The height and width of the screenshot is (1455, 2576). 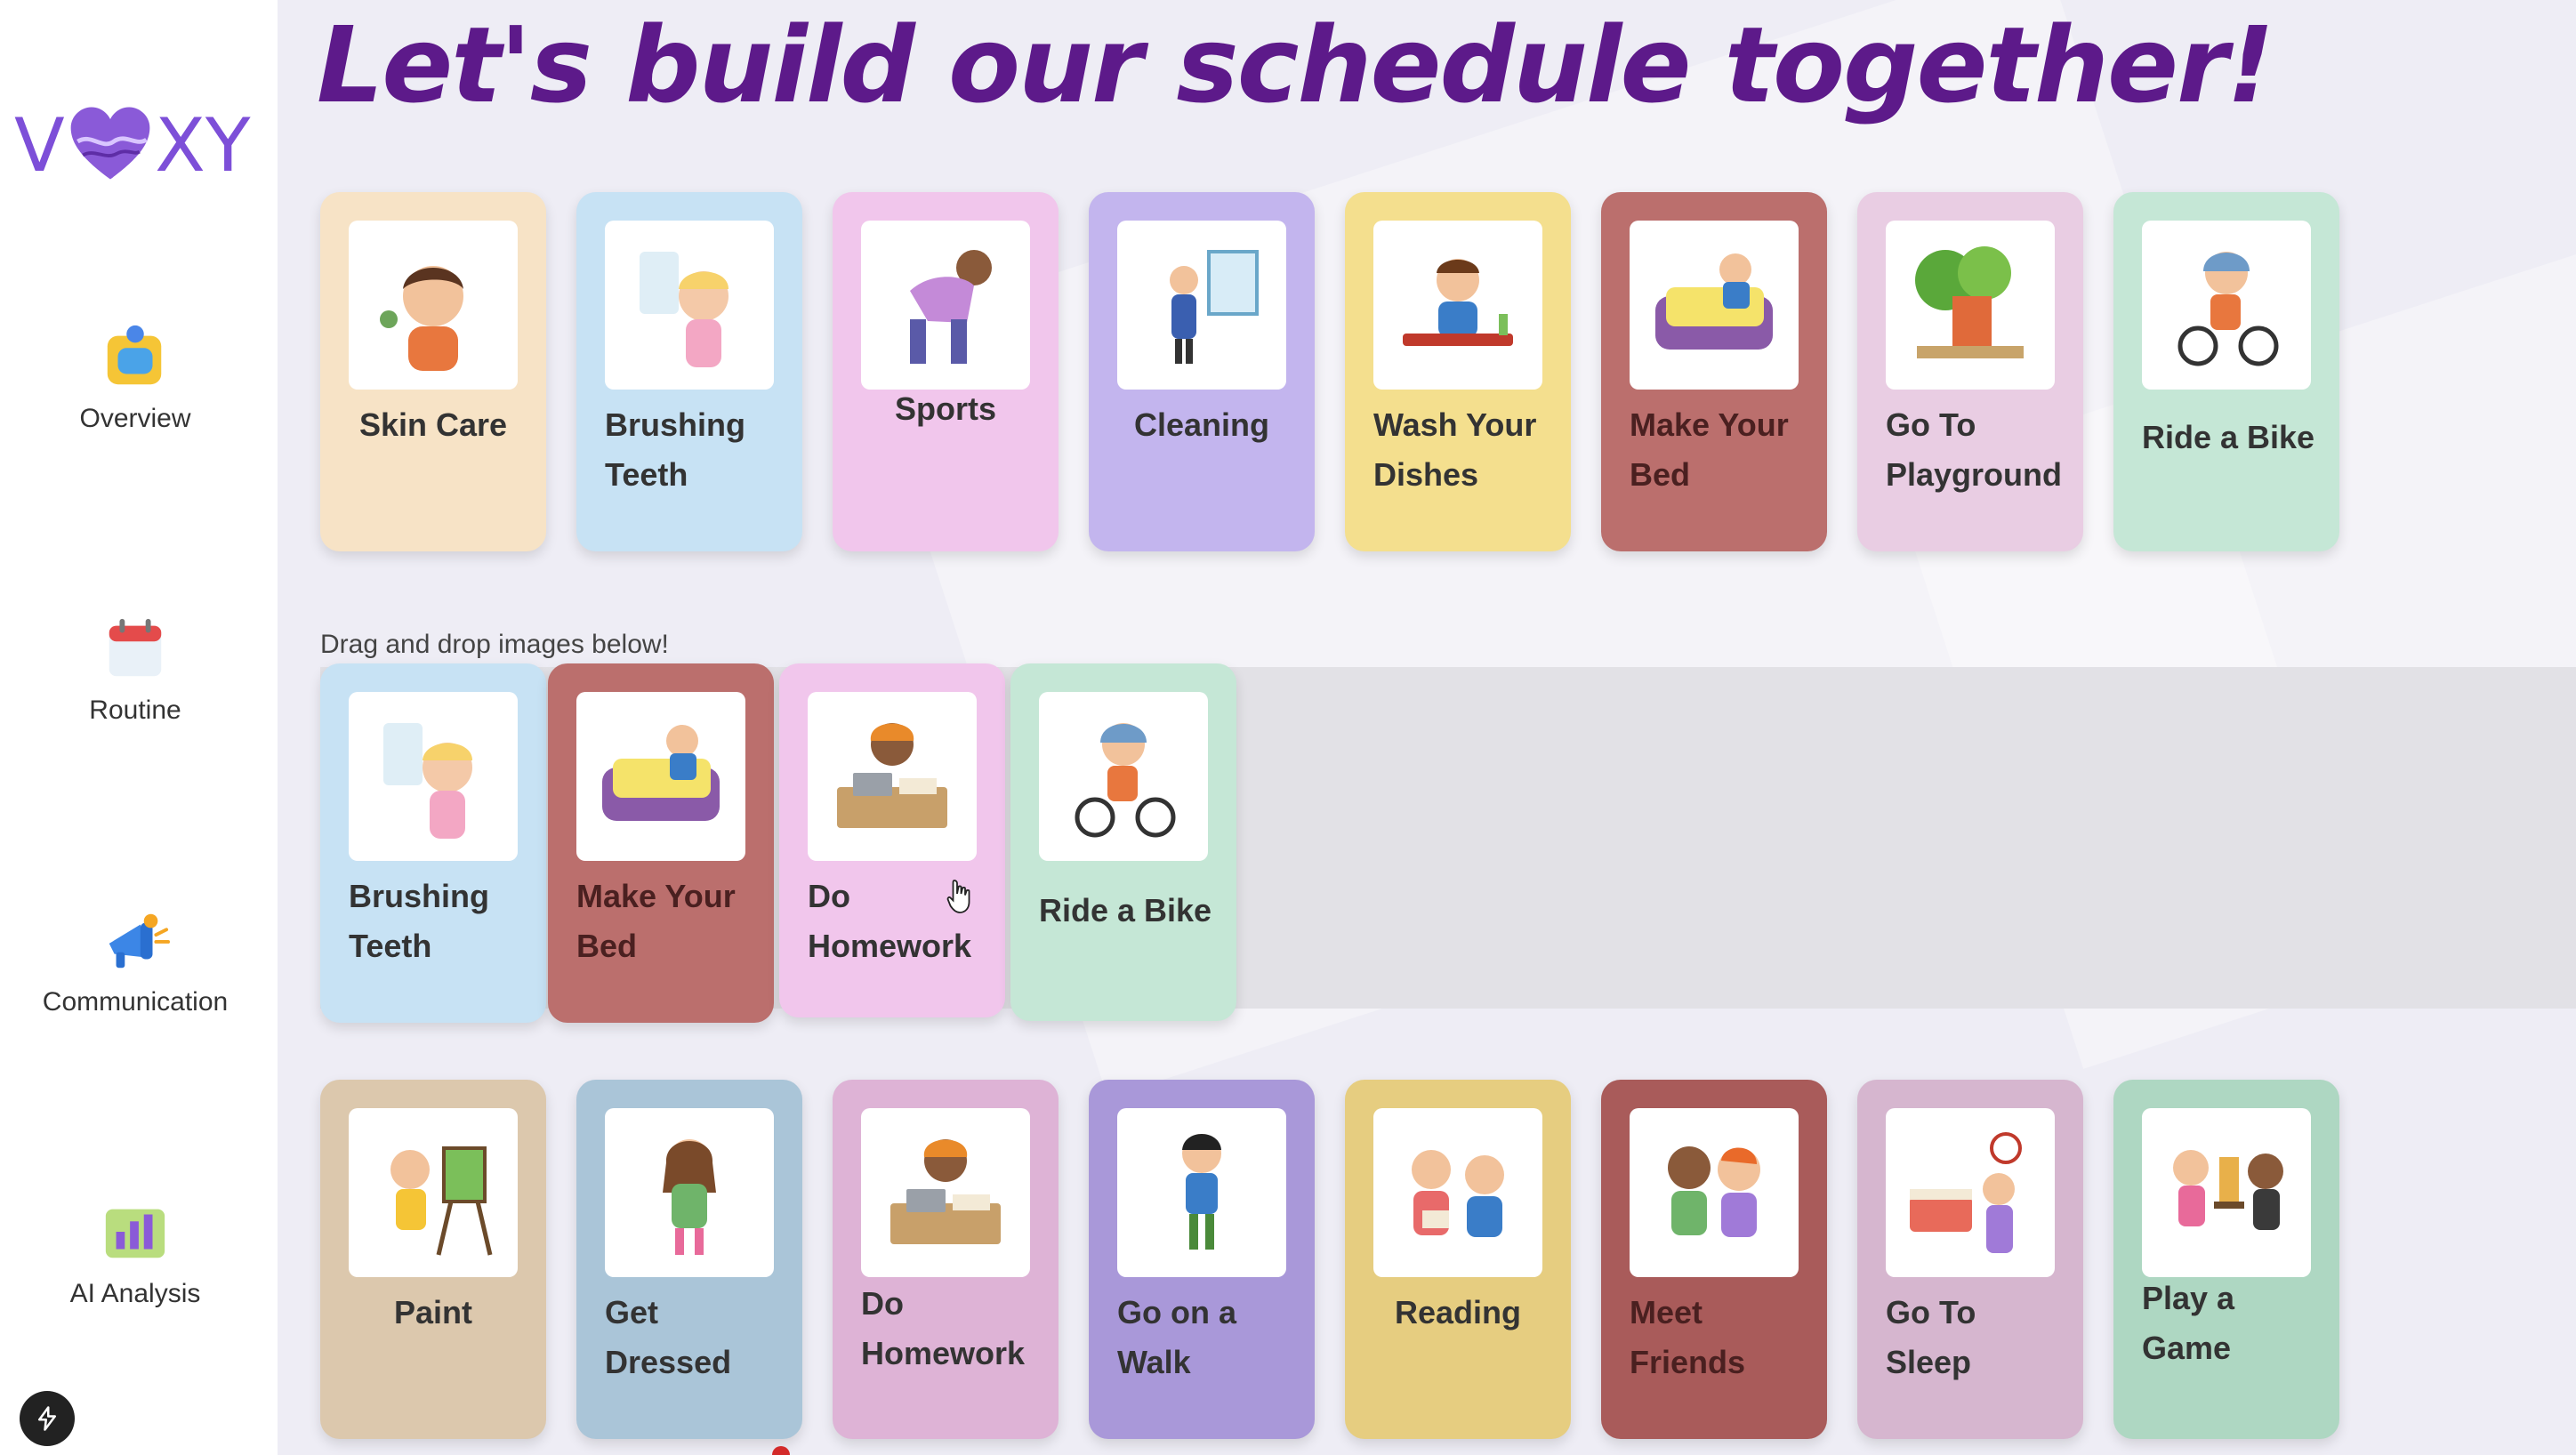 I want to click on activity-card: Skin Care, so click(x=433, y=371).